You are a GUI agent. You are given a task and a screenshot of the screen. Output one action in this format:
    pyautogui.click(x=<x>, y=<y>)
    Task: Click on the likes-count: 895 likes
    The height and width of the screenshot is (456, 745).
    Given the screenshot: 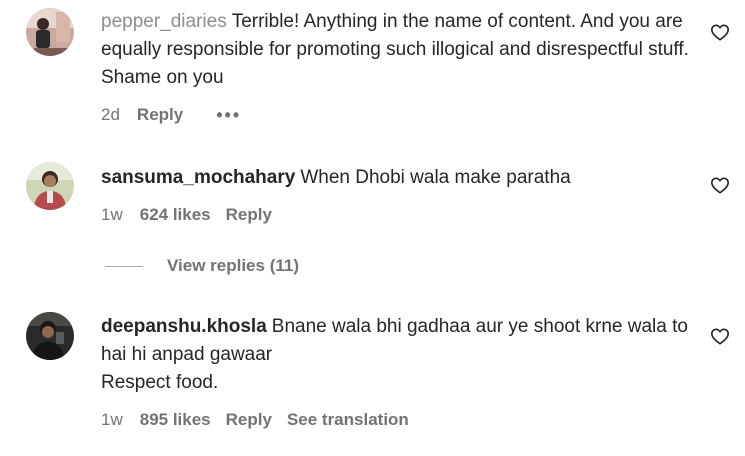 What is the action you would take?
    pyautogui.click(x=175, y=420)
    